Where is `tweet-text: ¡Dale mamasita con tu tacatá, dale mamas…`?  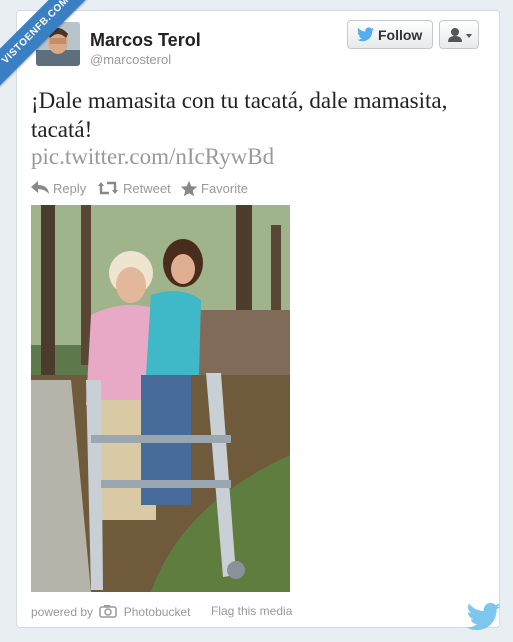 tweet-text: ¡Dale mamasita con tu tacatá, dale mamas… is located at coordinates (239, 115).